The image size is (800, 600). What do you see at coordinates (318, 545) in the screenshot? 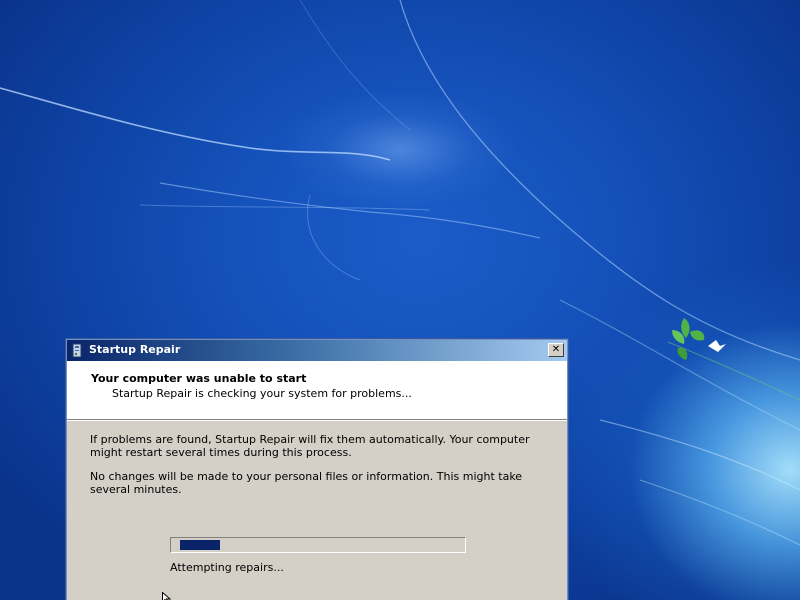
I see `progress-bar` at bounding box center [318, 545].